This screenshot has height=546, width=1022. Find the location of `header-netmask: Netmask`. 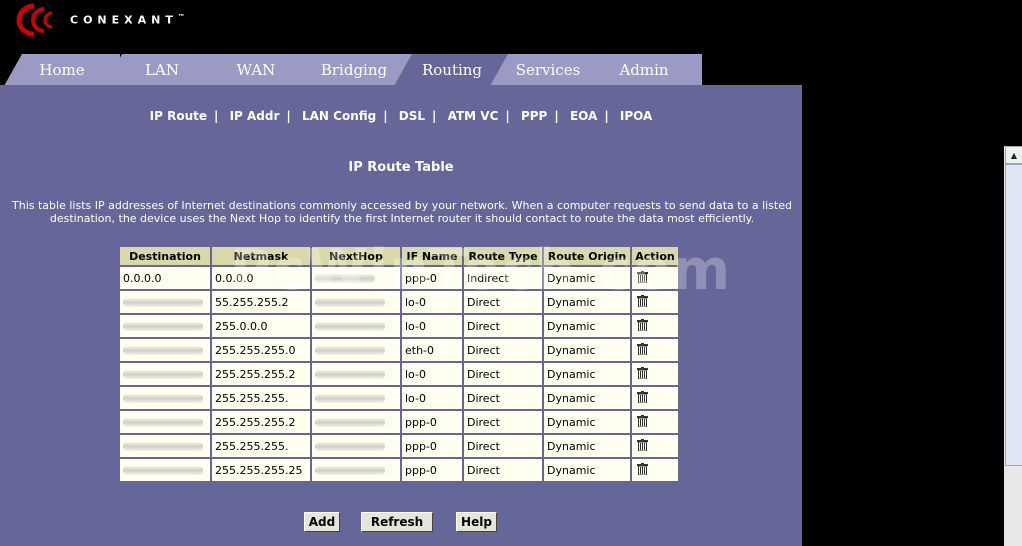

header-netmask: Netmask is located at coordinates (261, 256).